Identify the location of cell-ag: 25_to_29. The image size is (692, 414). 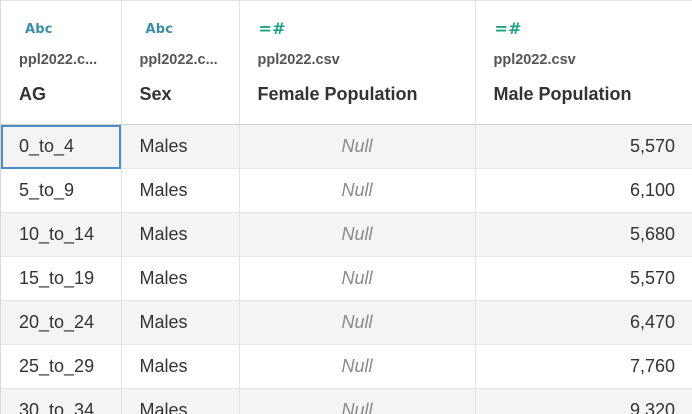
(61, 366).